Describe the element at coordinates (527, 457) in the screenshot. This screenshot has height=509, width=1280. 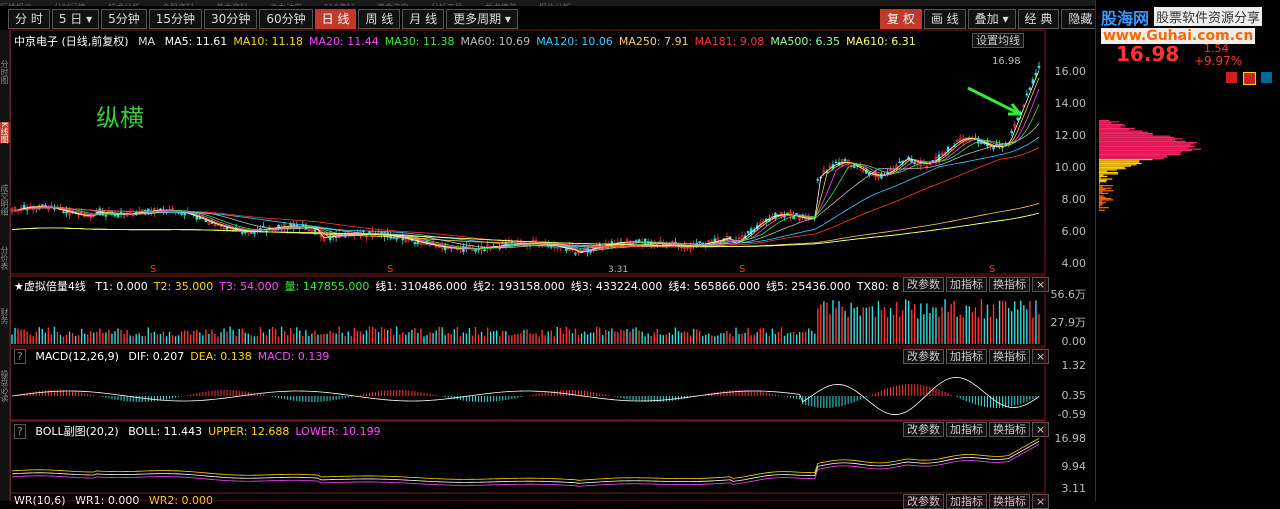
I see `panel-frame` at that location.